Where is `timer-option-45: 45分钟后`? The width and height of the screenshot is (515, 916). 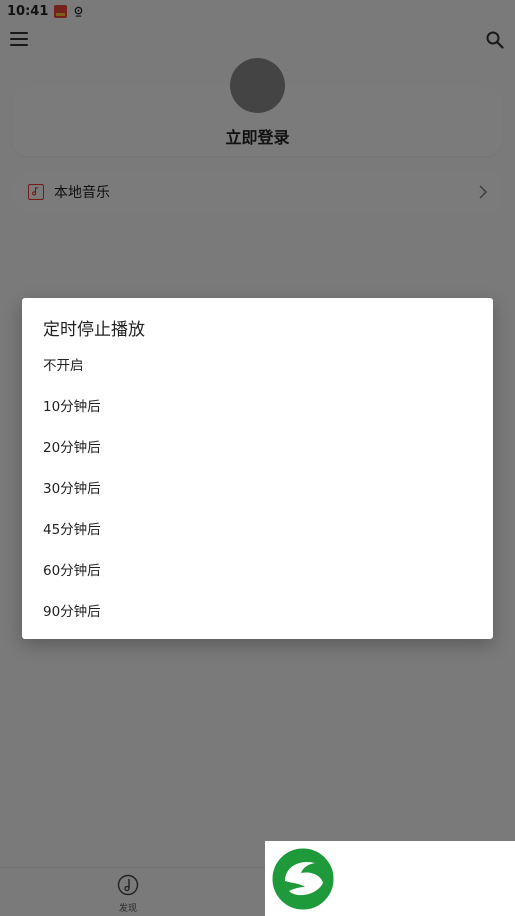 timer-option-45: 45分钟后 is located at coordinates (257, 528).